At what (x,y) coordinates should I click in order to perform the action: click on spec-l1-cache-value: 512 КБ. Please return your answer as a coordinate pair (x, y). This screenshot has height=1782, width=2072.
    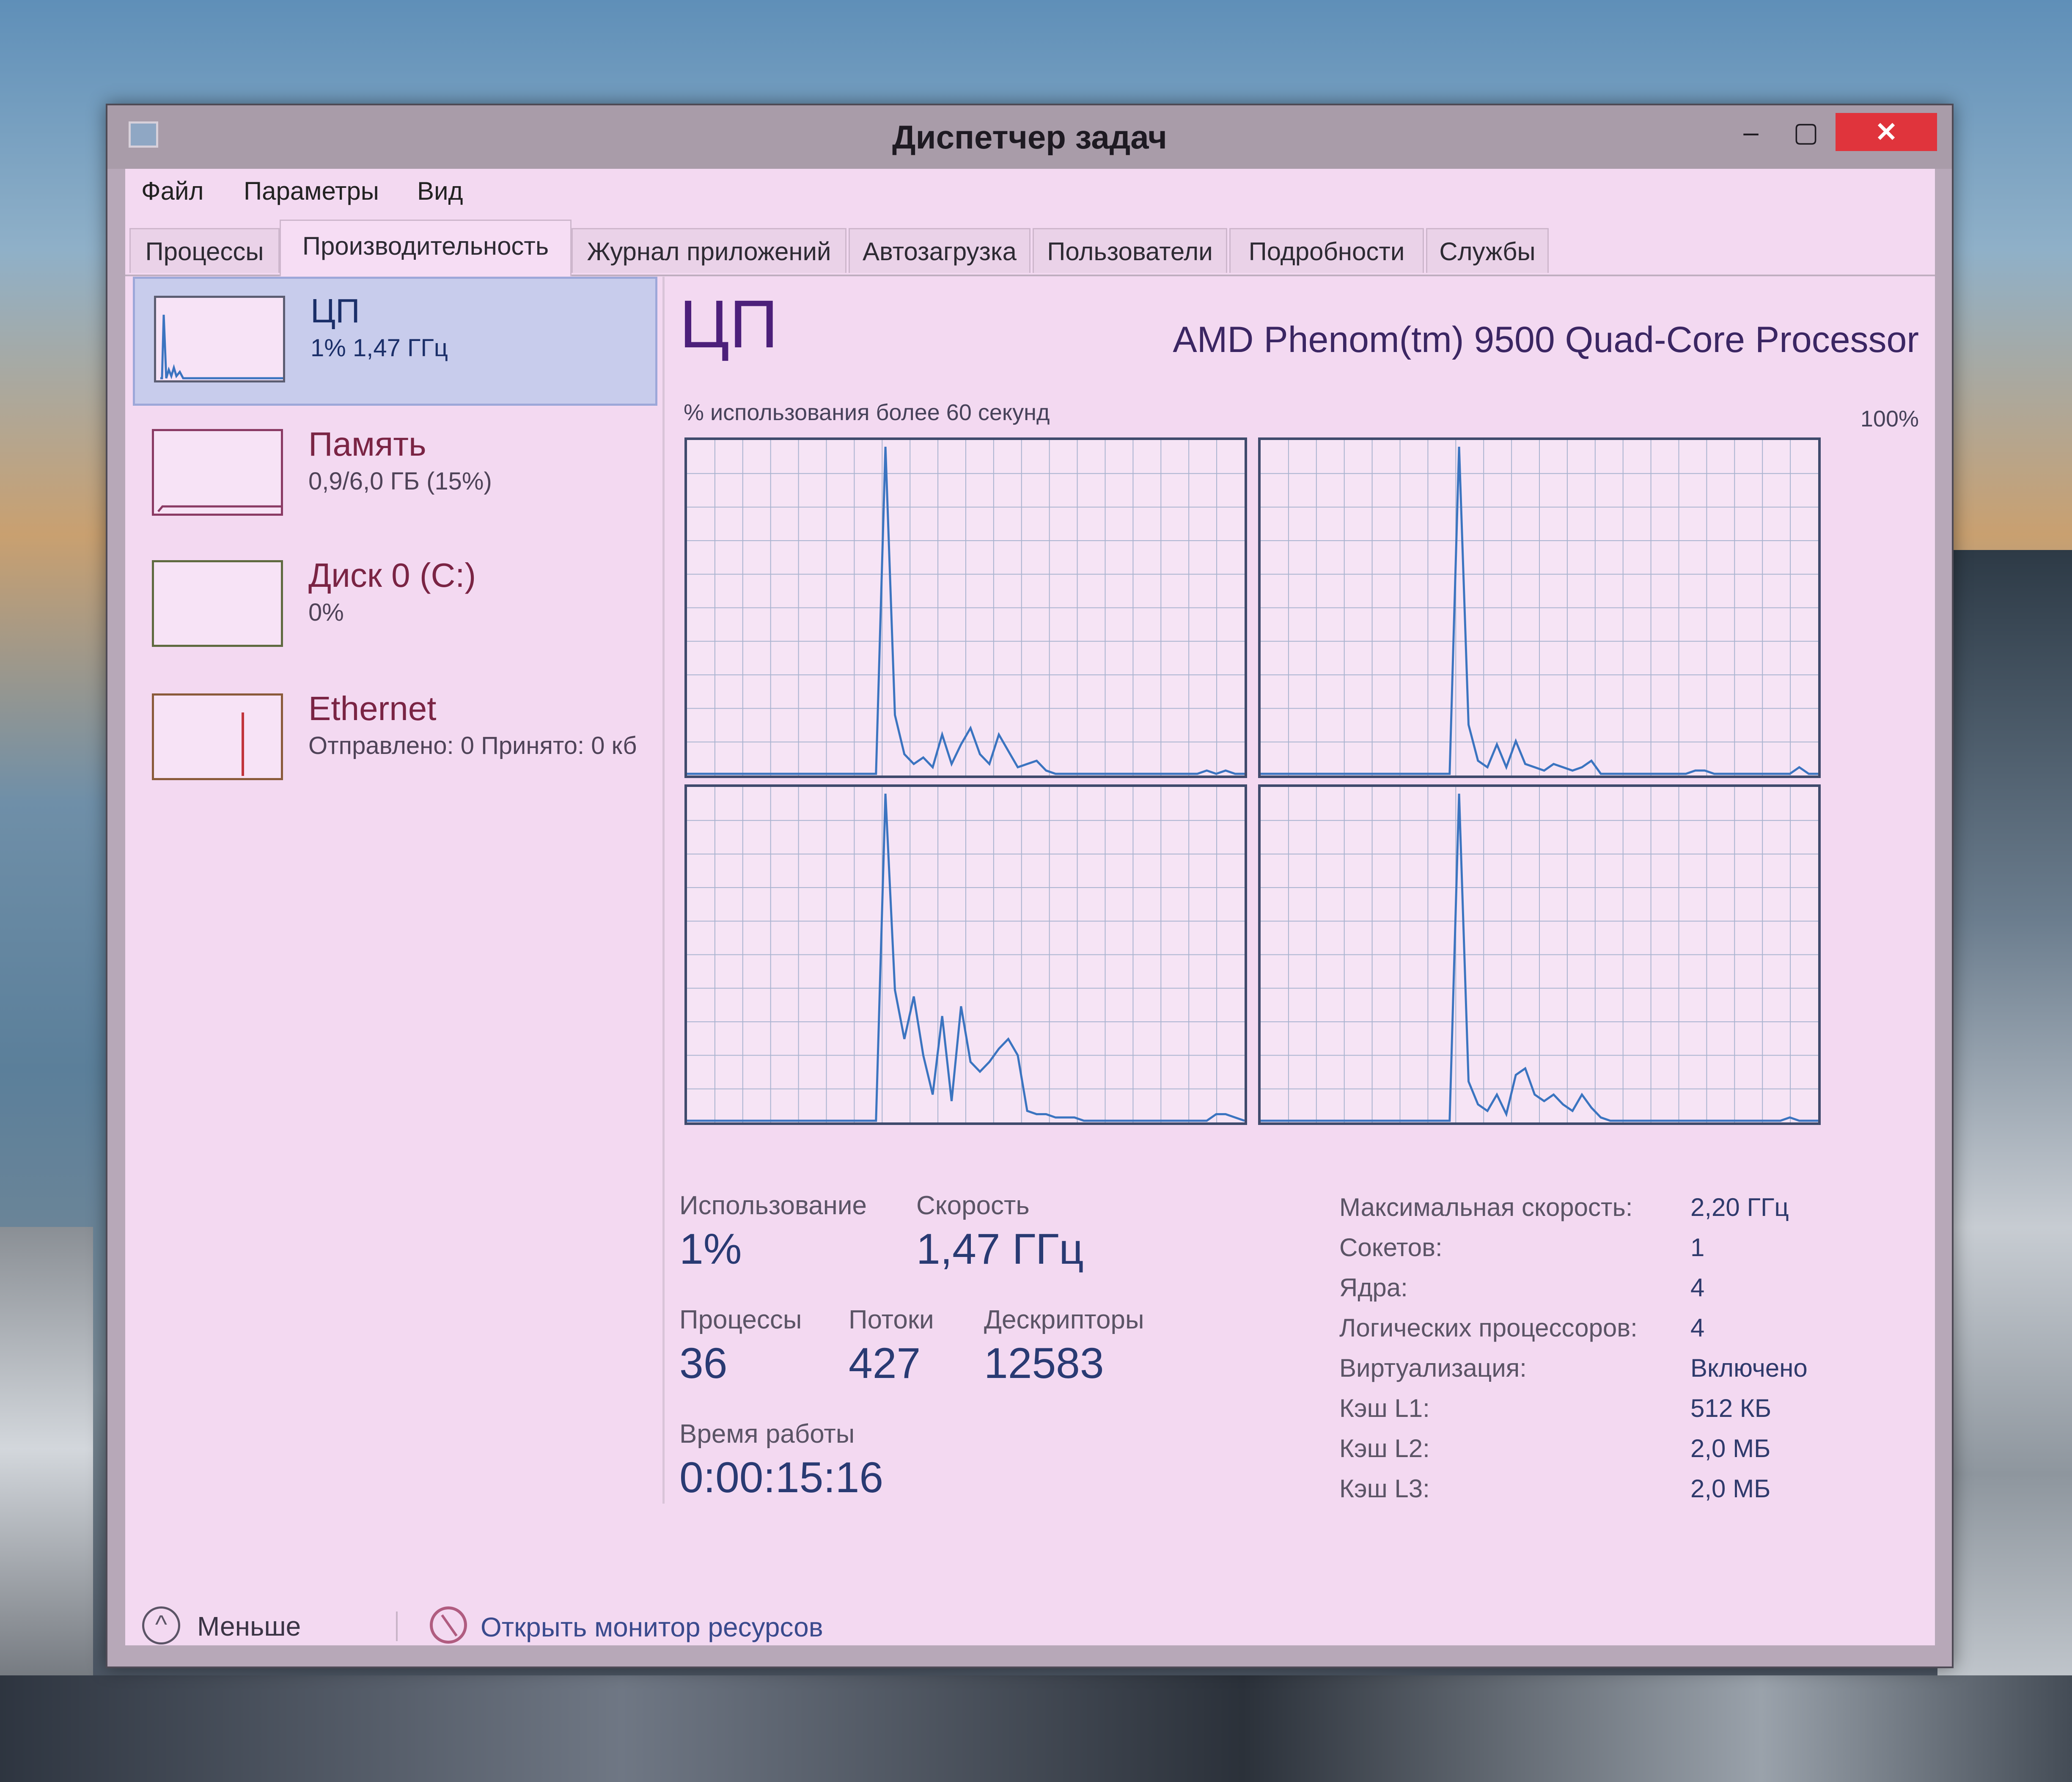
    Looking at the image, I should click on (1731, 1408).